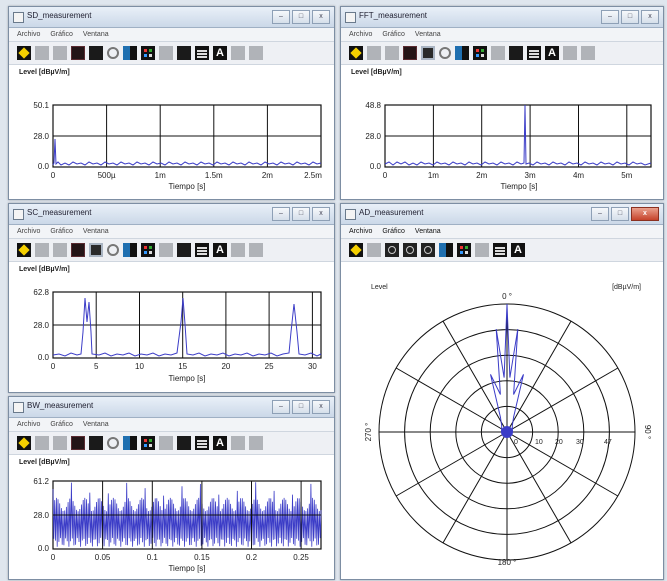 The height and width of the screenshot is (581, 667). What do you see at coordinates (502, 214) in the screenshot?
I see `titlebar: AD_measurement – □ x` at bounding box center [502, 214].